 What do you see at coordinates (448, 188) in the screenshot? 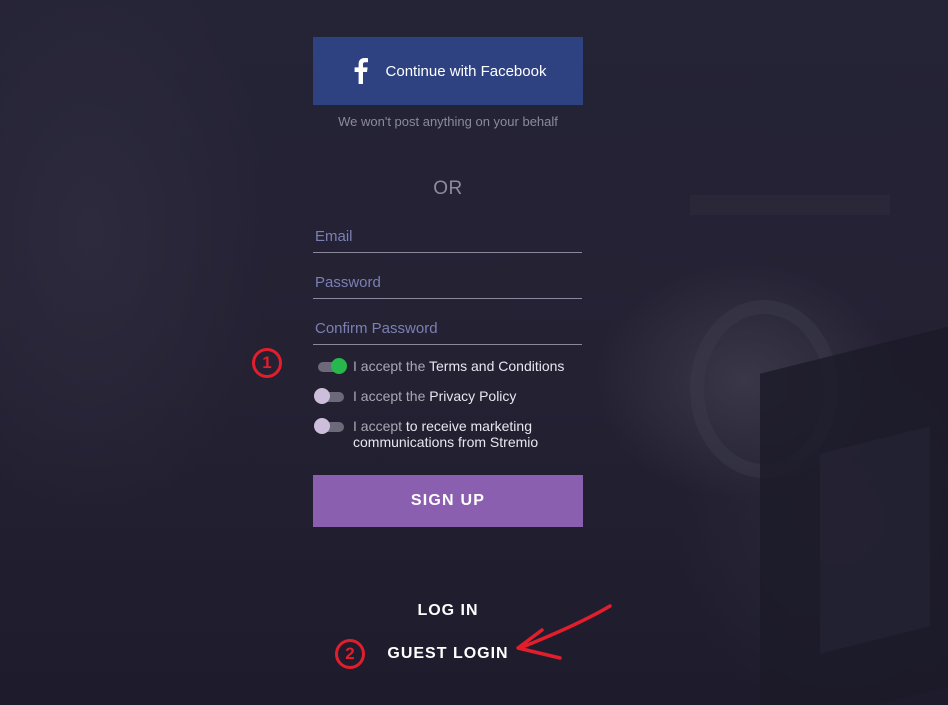
I see `or-divider: OR` at bounding box center [448, 188].